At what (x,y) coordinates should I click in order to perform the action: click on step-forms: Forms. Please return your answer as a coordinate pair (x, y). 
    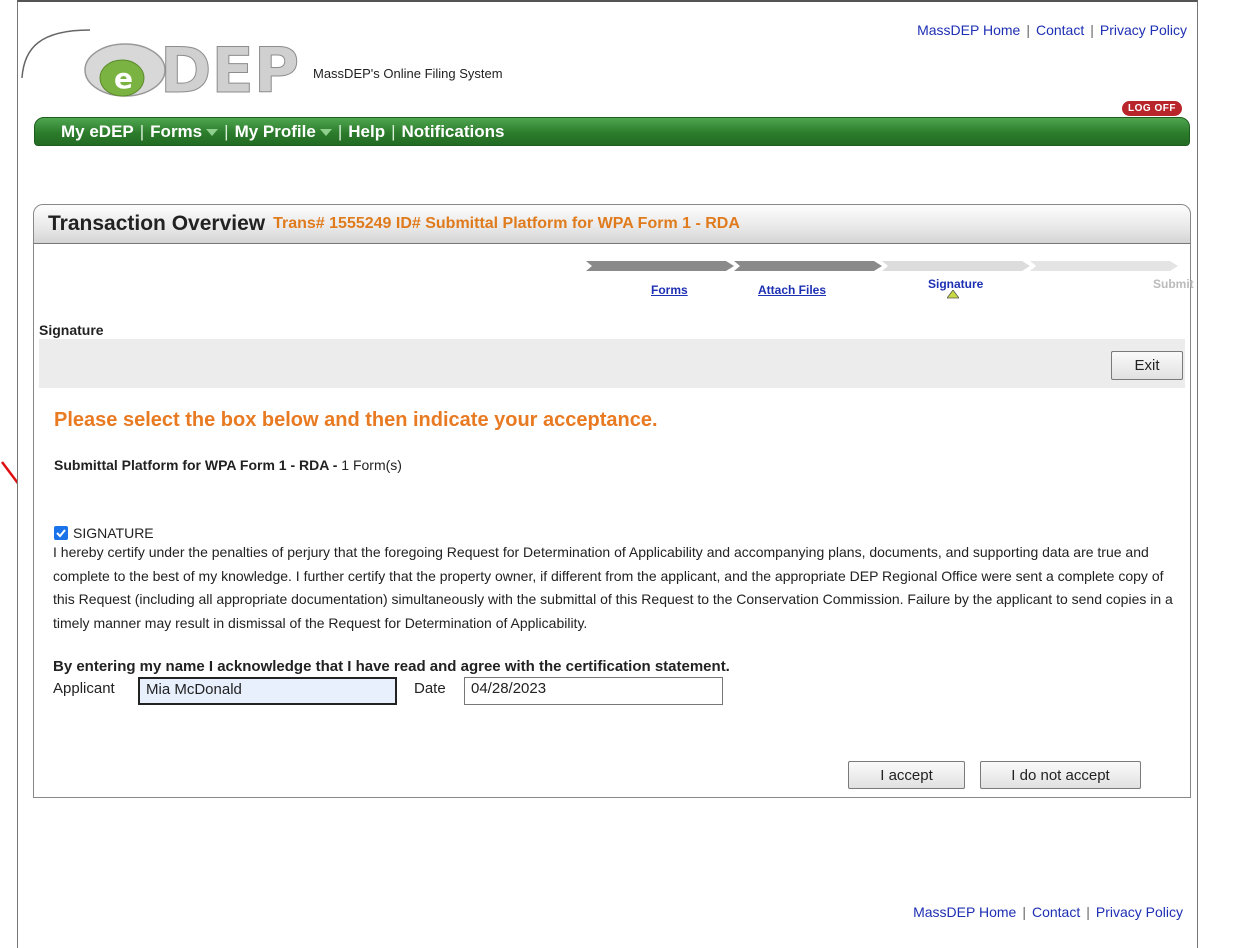
    Looking at the image, I should click on (669, 290).